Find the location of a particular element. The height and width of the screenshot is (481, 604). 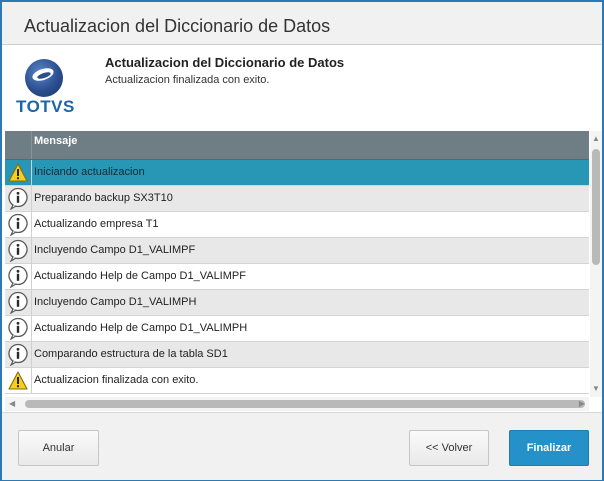

volver-button: << Volver is located at coordinates (449, 448).